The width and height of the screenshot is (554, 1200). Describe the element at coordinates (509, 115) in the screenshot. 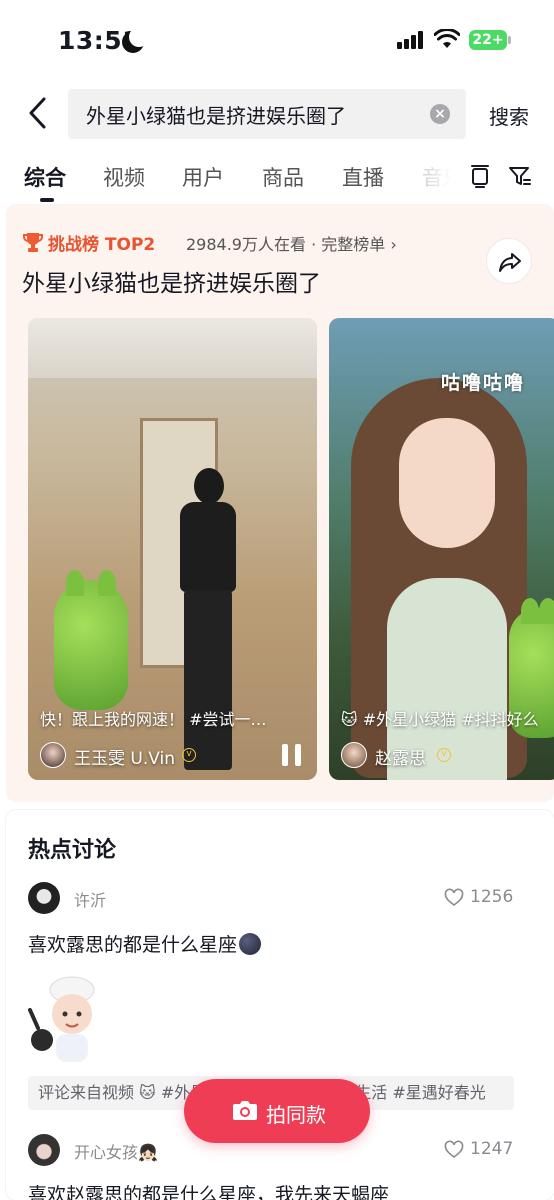

I see `search-button: 搜索` at that location.